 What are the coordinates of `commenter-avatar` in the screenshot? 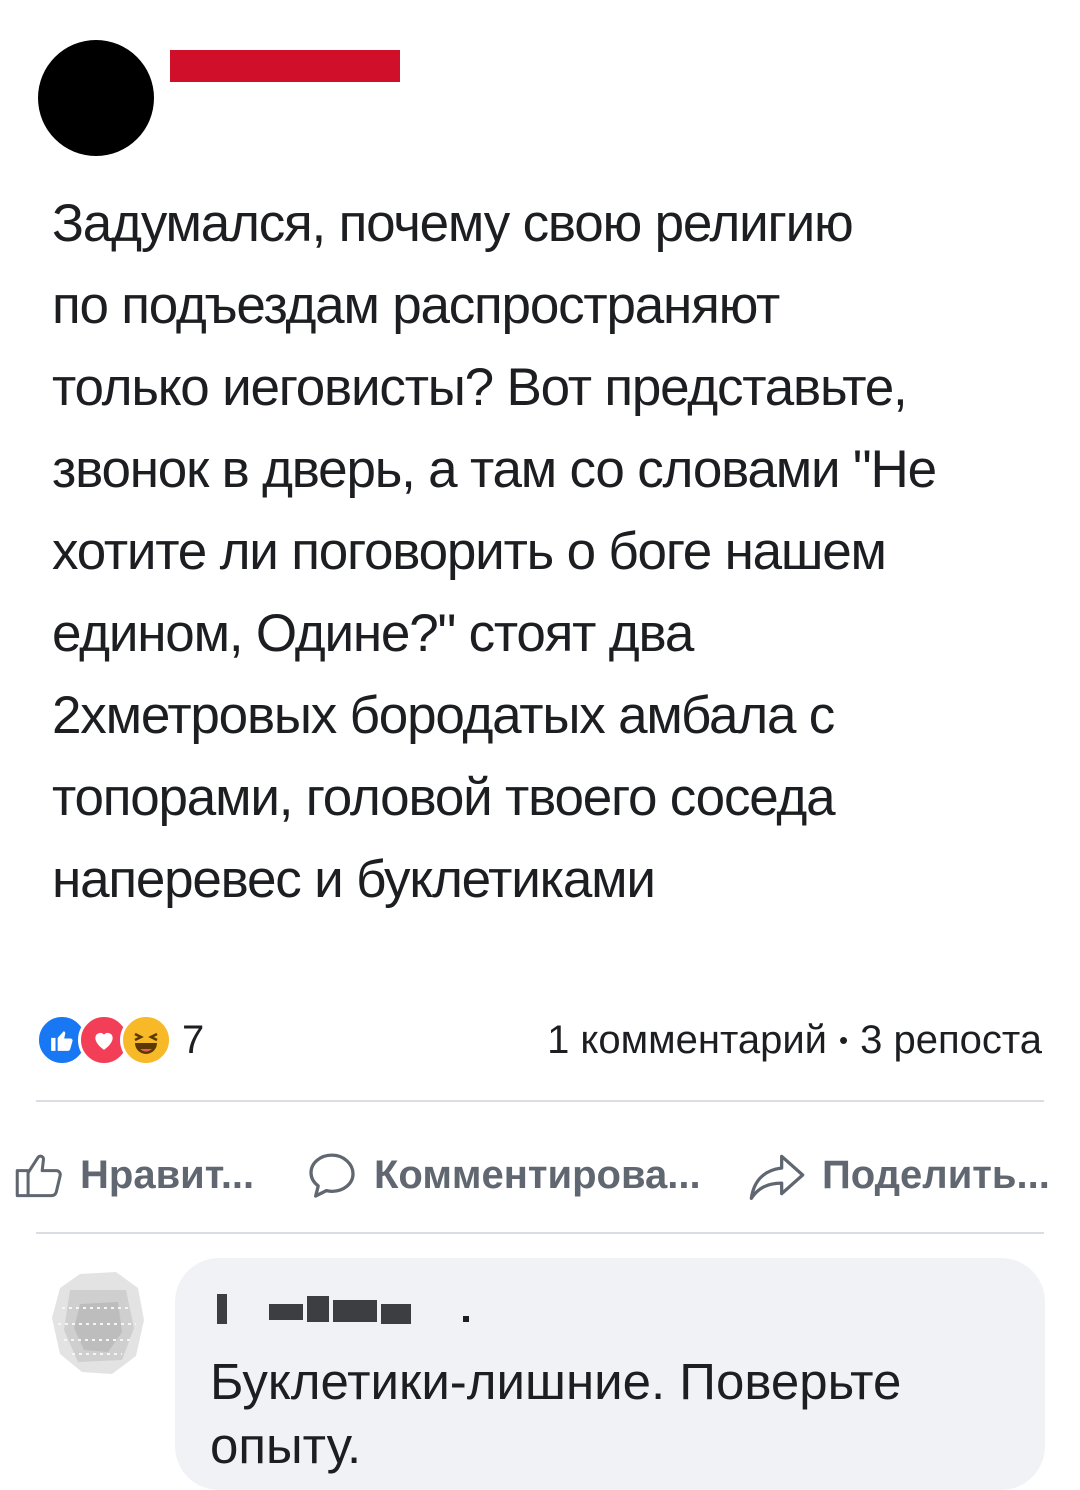 It's located at (98, 1324).